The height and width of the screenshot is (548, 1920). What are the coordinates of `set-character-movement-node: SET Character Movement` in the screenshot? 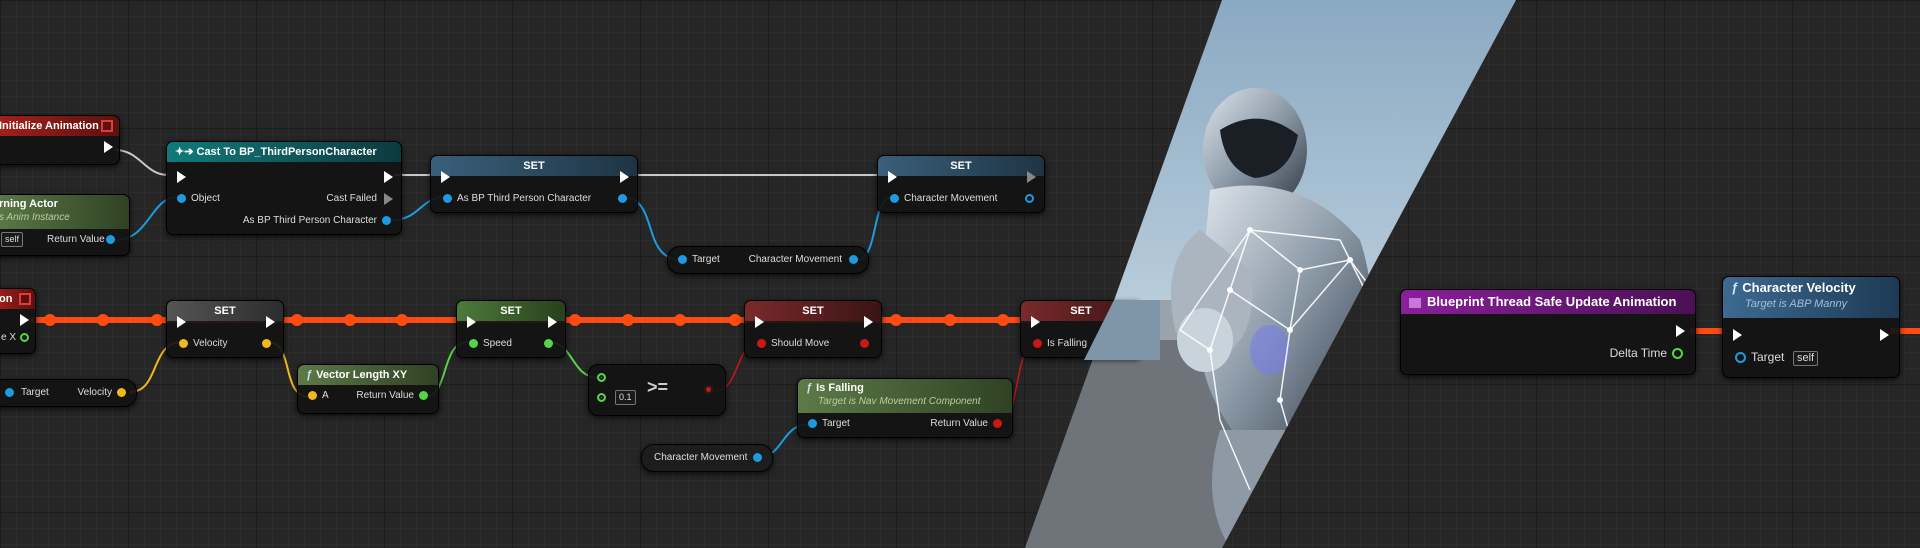 It's located at (961, 184).